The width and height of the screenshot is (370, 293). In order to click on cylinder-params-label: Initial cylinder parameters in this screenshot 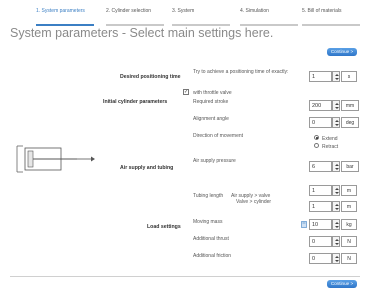, I will do `click(135, 102)`.